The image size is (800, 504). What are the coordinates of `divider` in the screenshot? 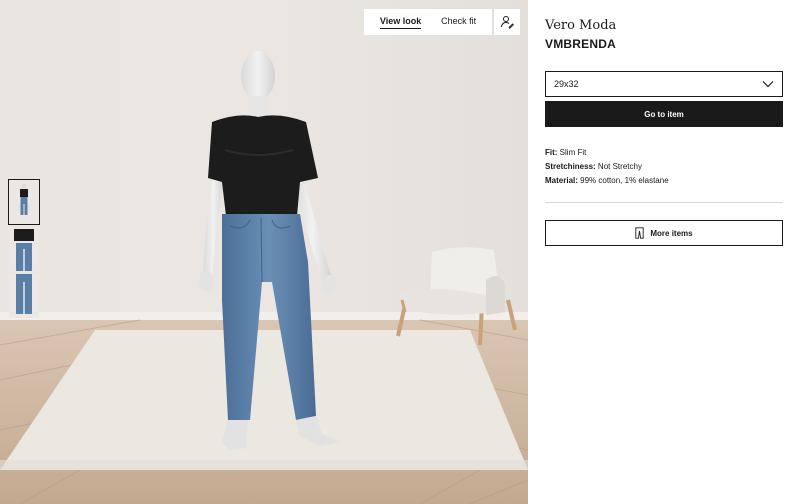 It's located at (664, 202).